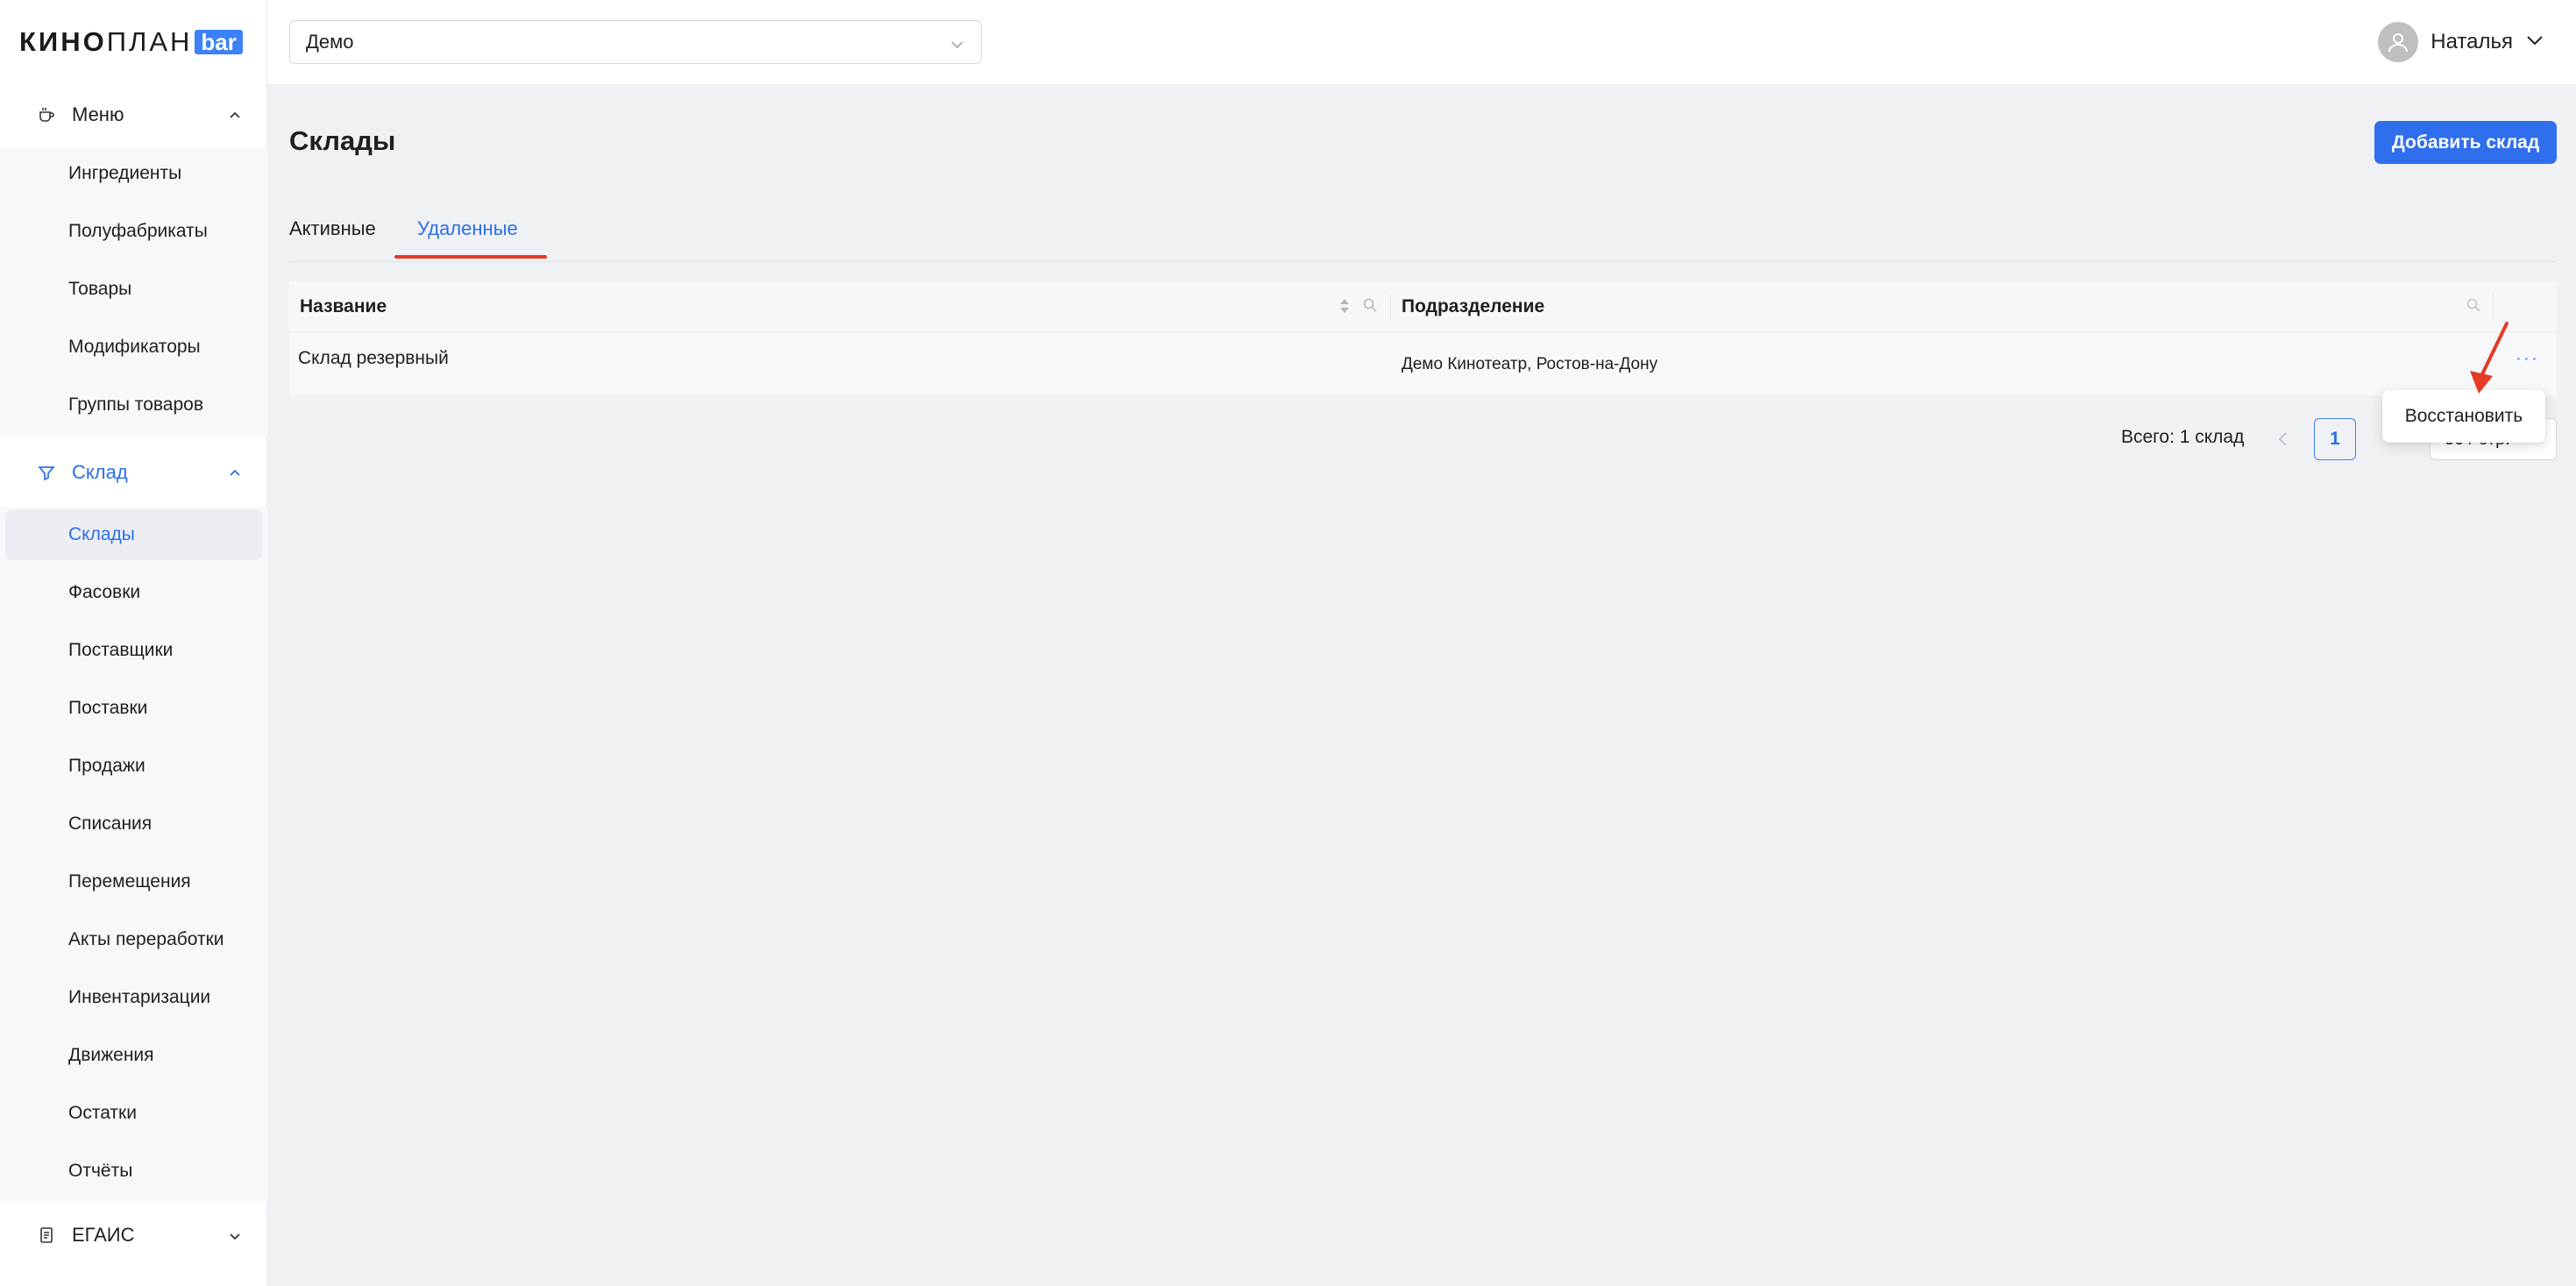 This screenshot has height=1286, width=2576. I want to click on sidebar-item-modifiers: Модификаторы, so click(133, 347).